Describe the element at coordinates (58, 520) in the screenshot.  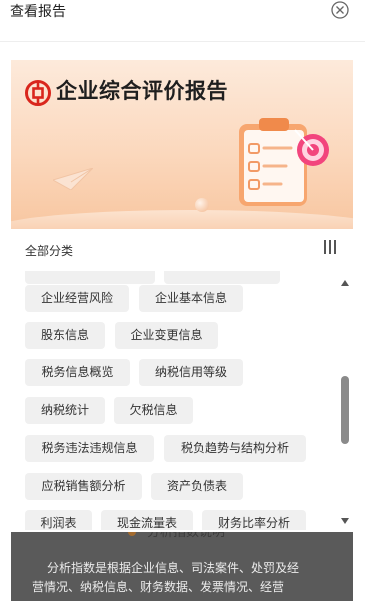
I see `category-tag: 利润表` at that location.